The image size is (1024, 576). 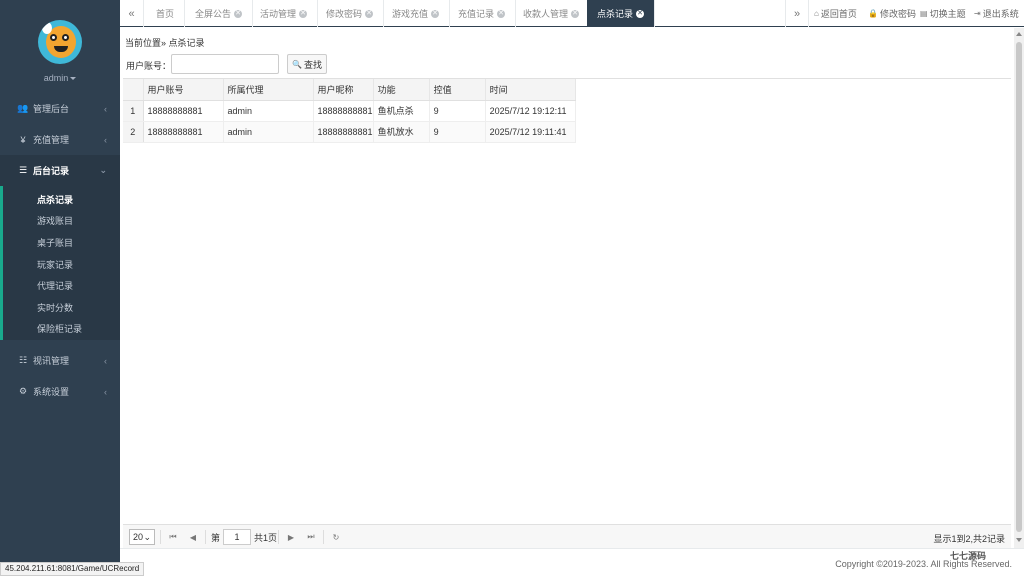 I want to click on home-icon: ⌂, so click(x=816, y=13).